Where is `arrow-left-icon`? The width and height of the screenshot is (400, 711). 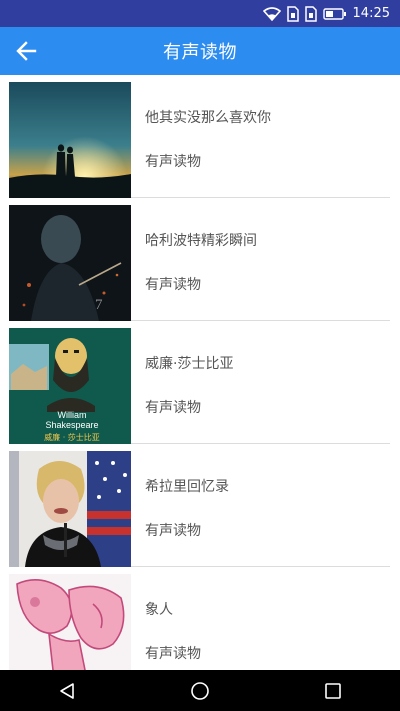
arrow-left-icon is located at coordinates (26, 51).